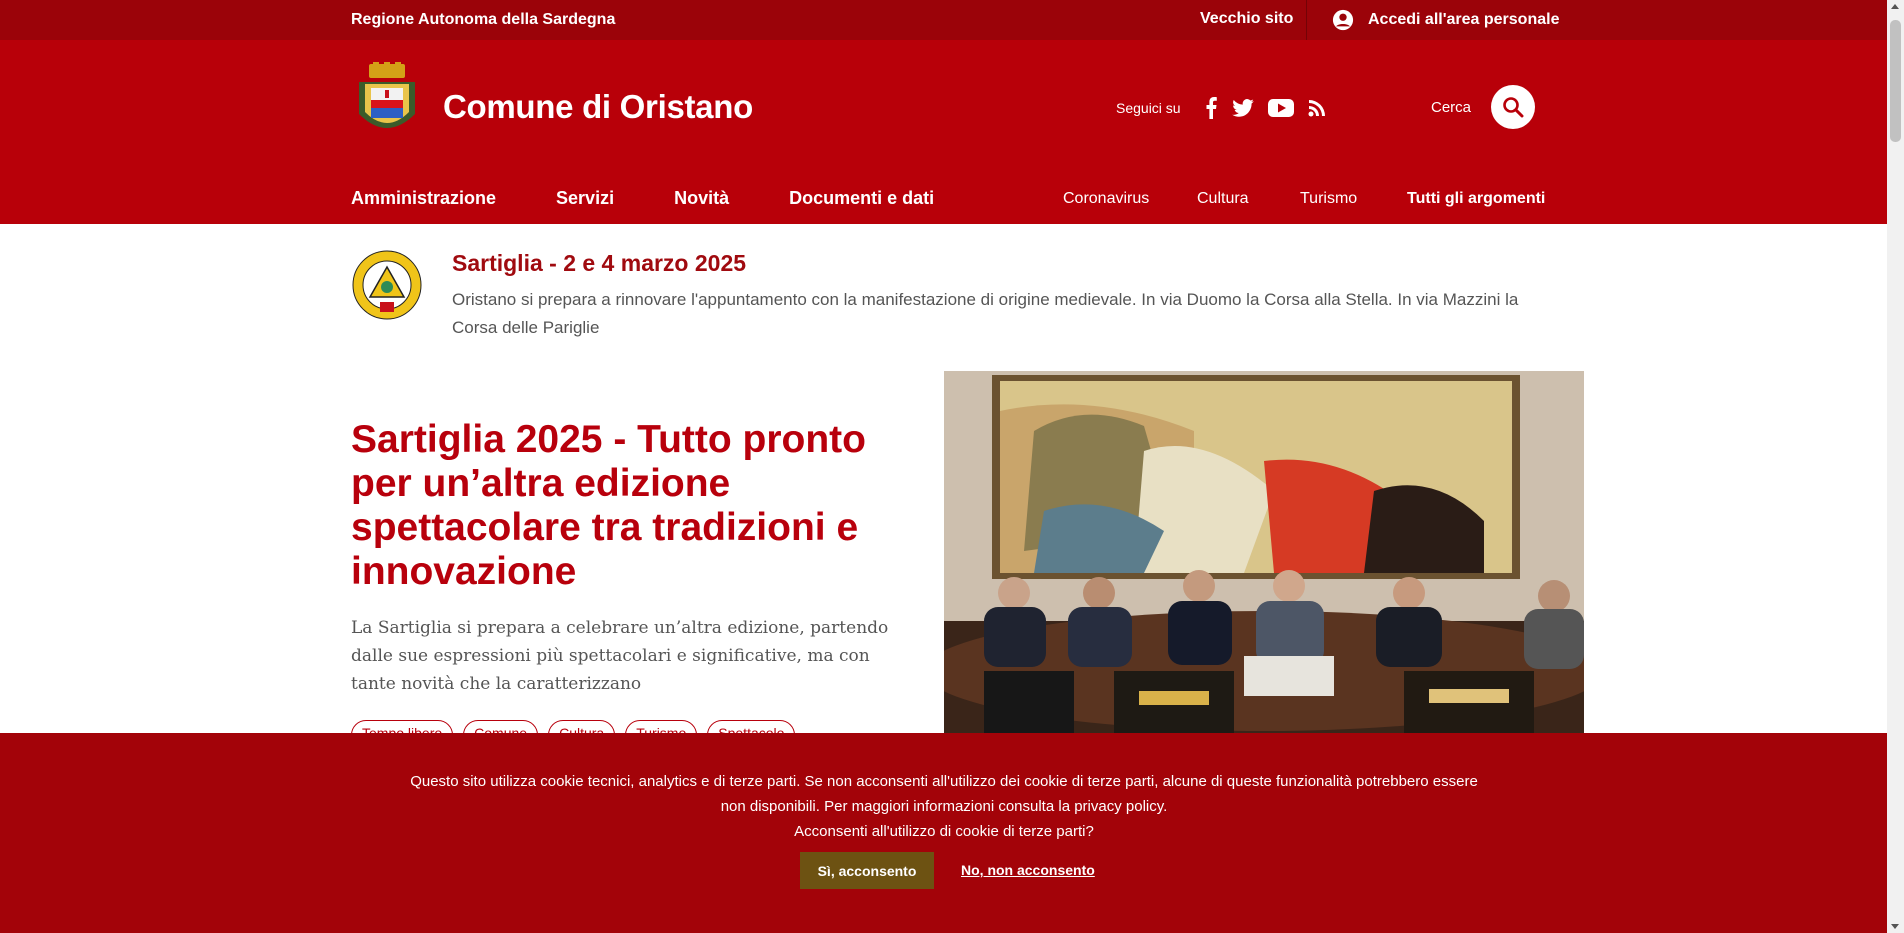 The image size is (1904, 933). What do you see at coordinates (1895, 81) in the screenshot?
I see `scrollbar-thumb` at bounding box center [1895, 81].